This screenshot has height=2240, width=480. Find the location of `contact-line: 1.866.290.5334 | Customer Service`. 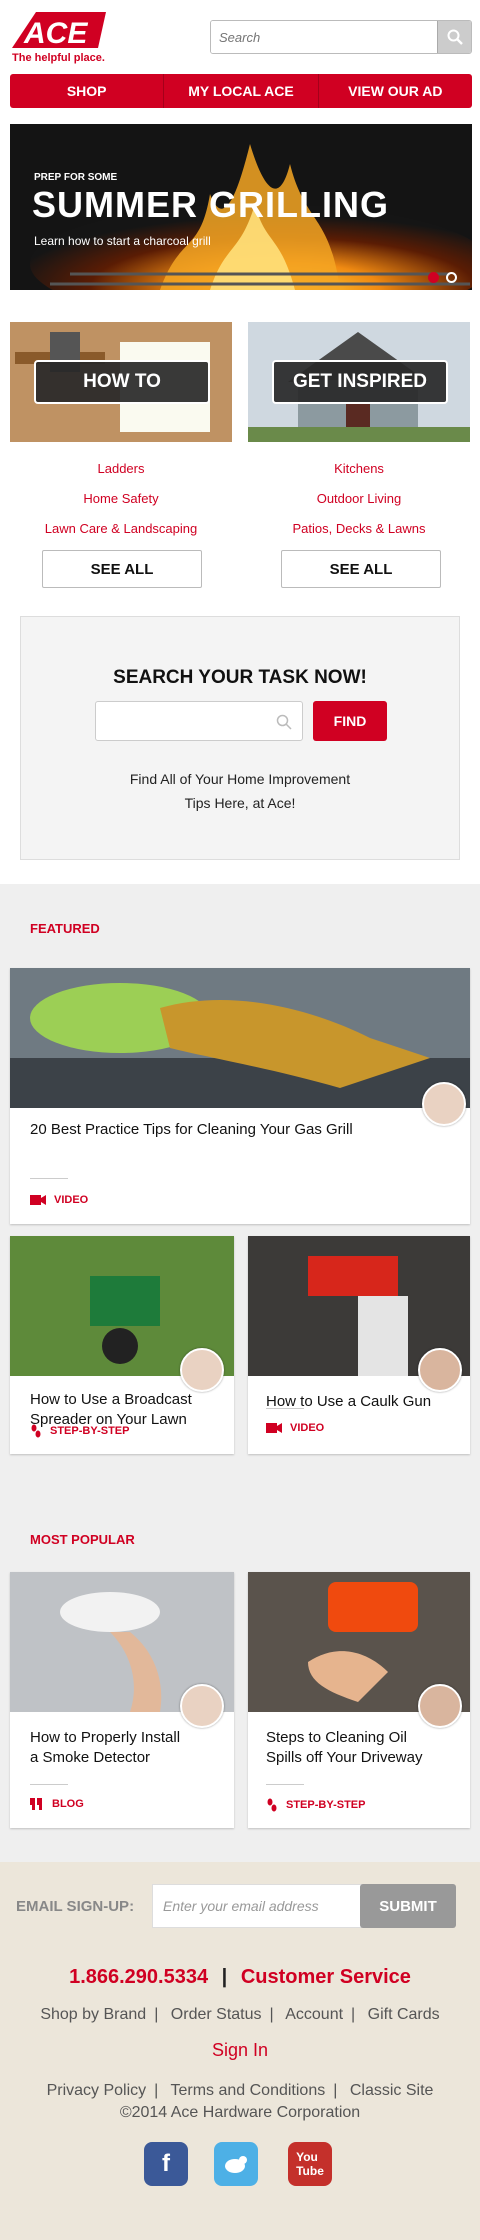

contact-line: 1.866.290.5334 | Customer Service is located at coordinates (240, 1977).